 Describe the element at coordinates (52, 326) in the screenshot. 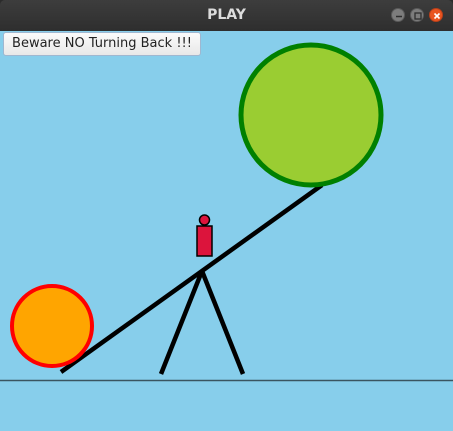

I see `small-orange-ball` at that location.